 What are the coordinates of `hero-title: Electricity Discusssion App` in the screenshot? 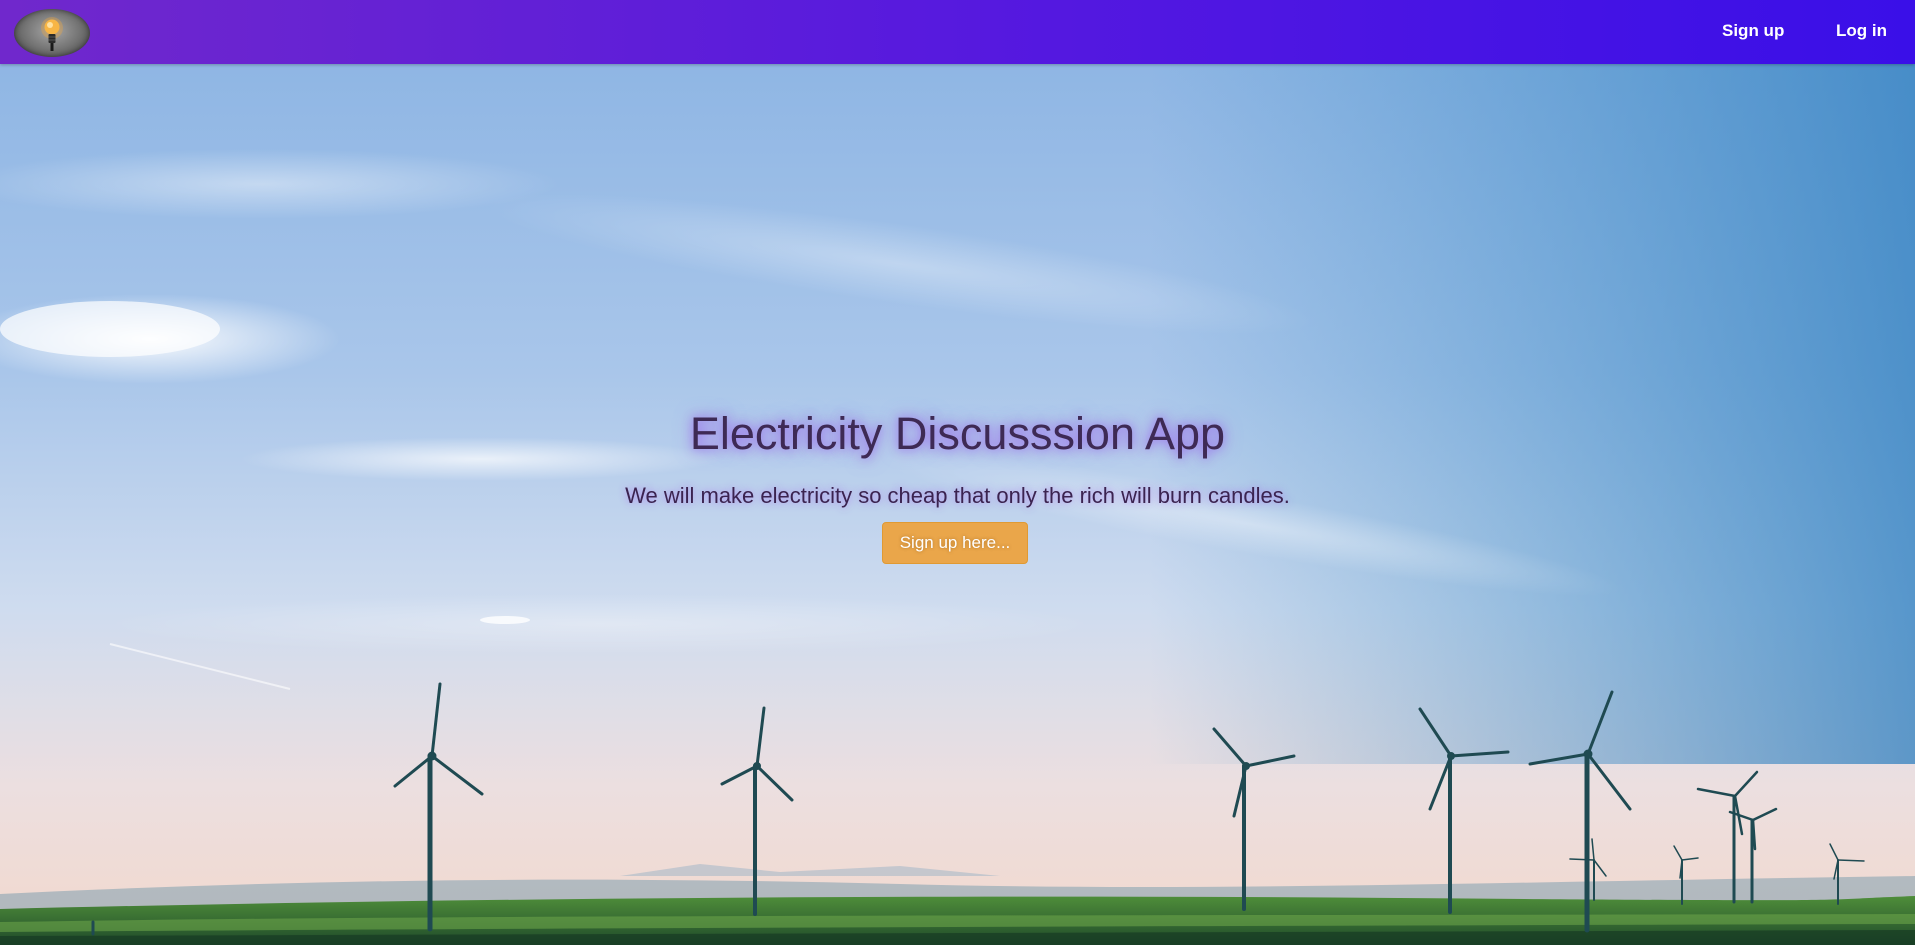 It's located at (957, 433).